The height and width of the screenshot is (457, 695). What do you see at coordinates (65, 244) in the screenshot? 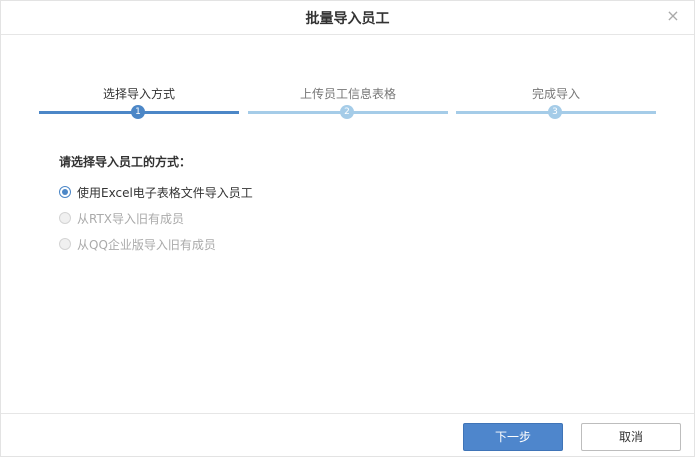
I see `radio-qq-import` at bounding box center [65, 244].